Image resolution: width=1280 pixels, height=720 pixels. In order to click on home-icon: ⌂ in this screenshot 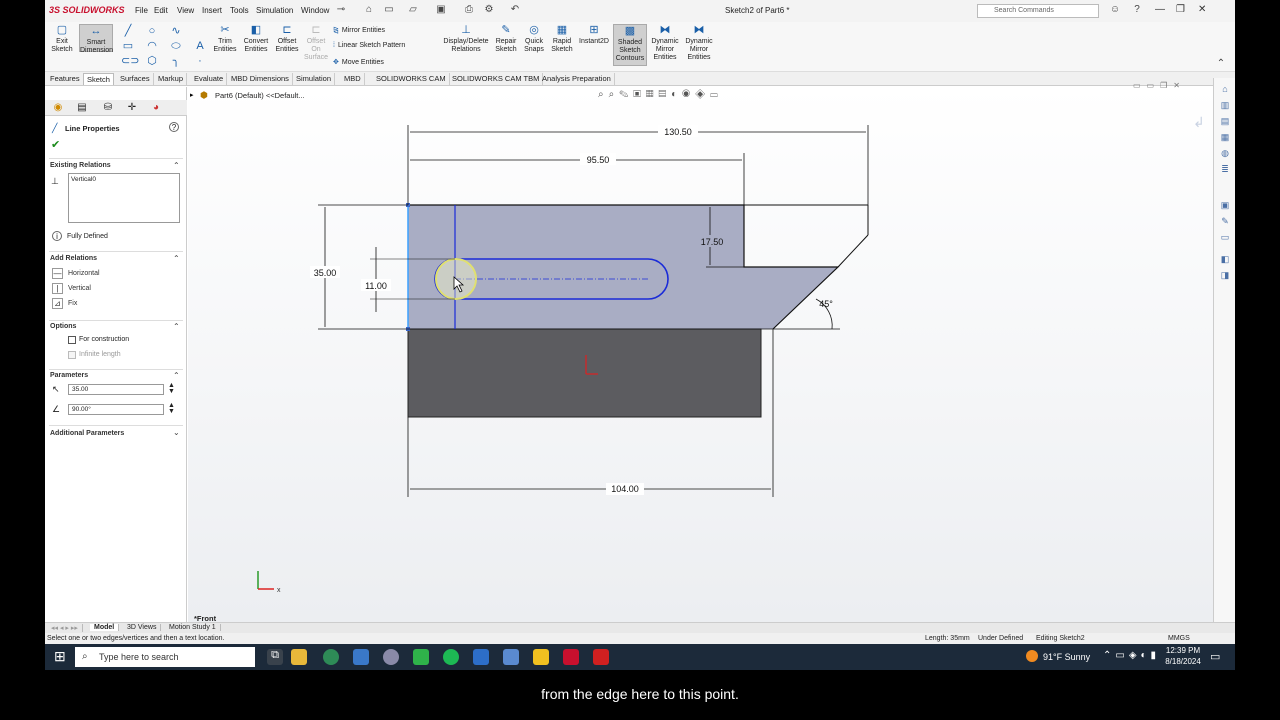, I will do `click(369, 10)`.